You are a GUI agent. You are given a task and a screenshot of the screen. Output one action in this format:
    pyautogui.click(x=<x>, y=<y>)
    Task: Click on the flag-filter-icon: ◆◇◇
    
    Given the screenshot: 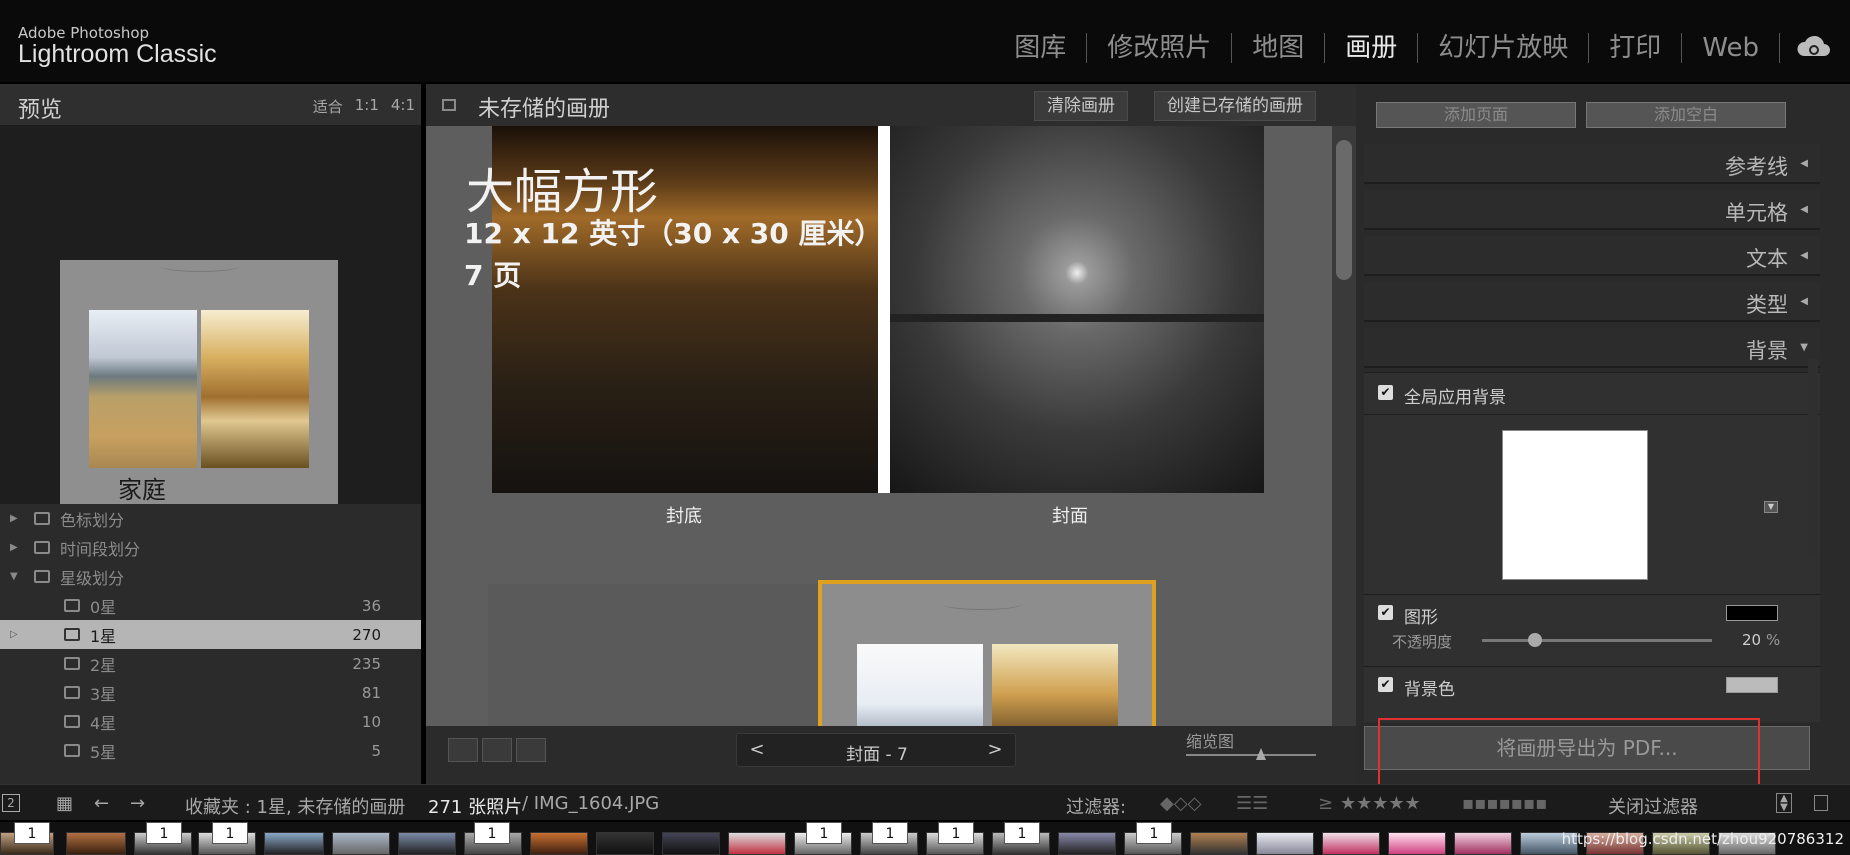 What is the action you would take?
    pyautogui.click(x=1181, y=803)
    